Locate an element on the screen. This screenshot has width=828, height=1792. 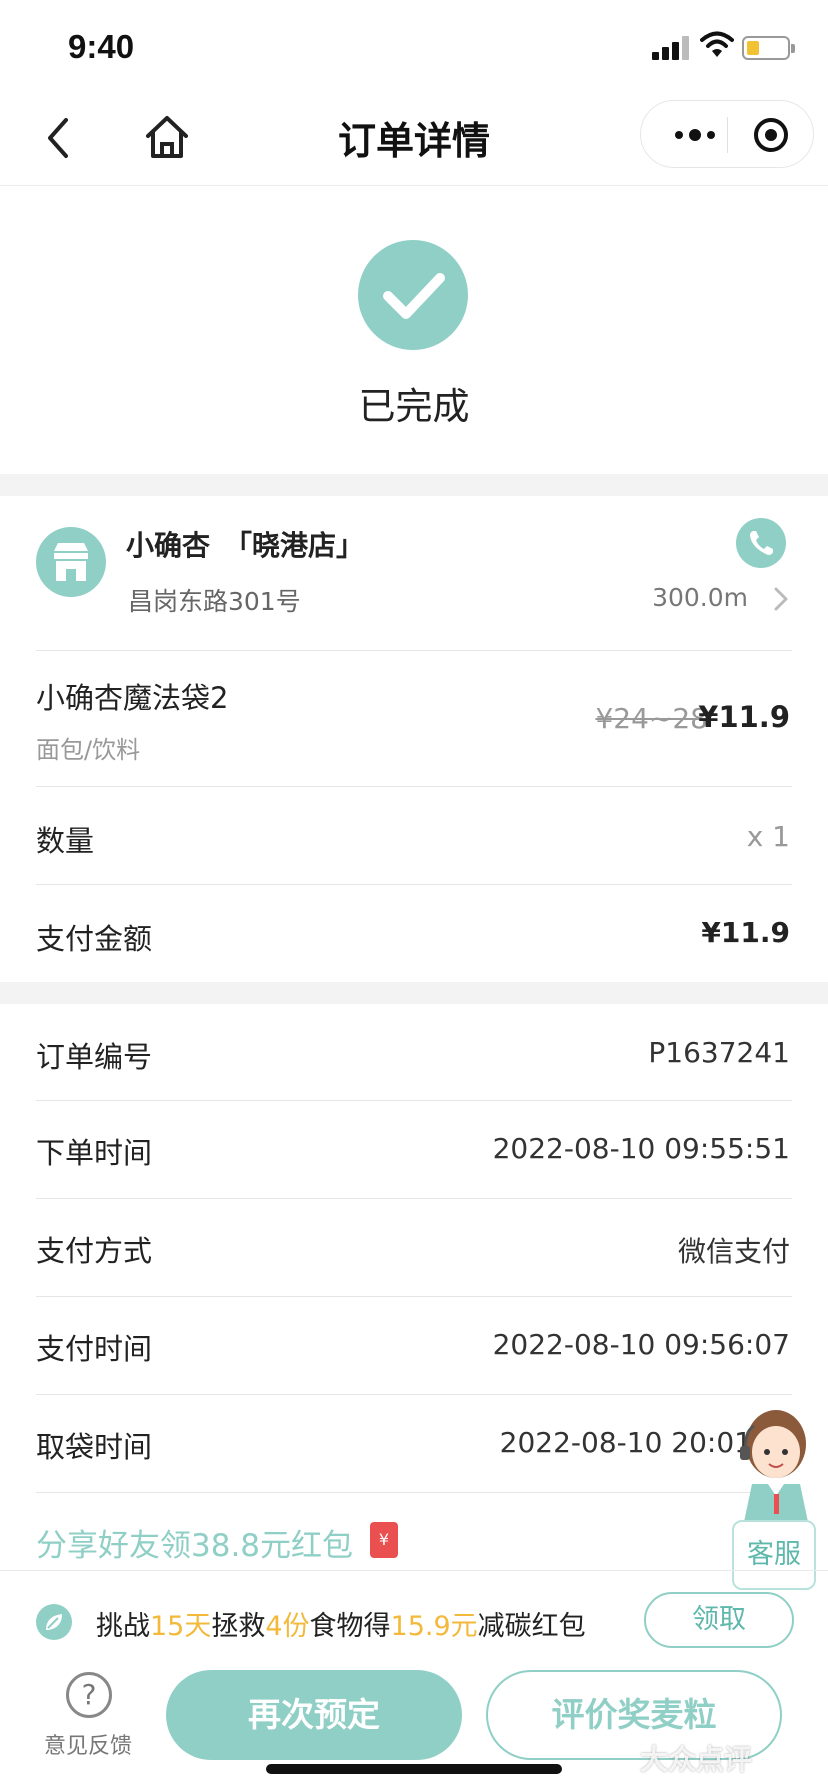
chevron-right-icon is located at coordinates (781, 599).